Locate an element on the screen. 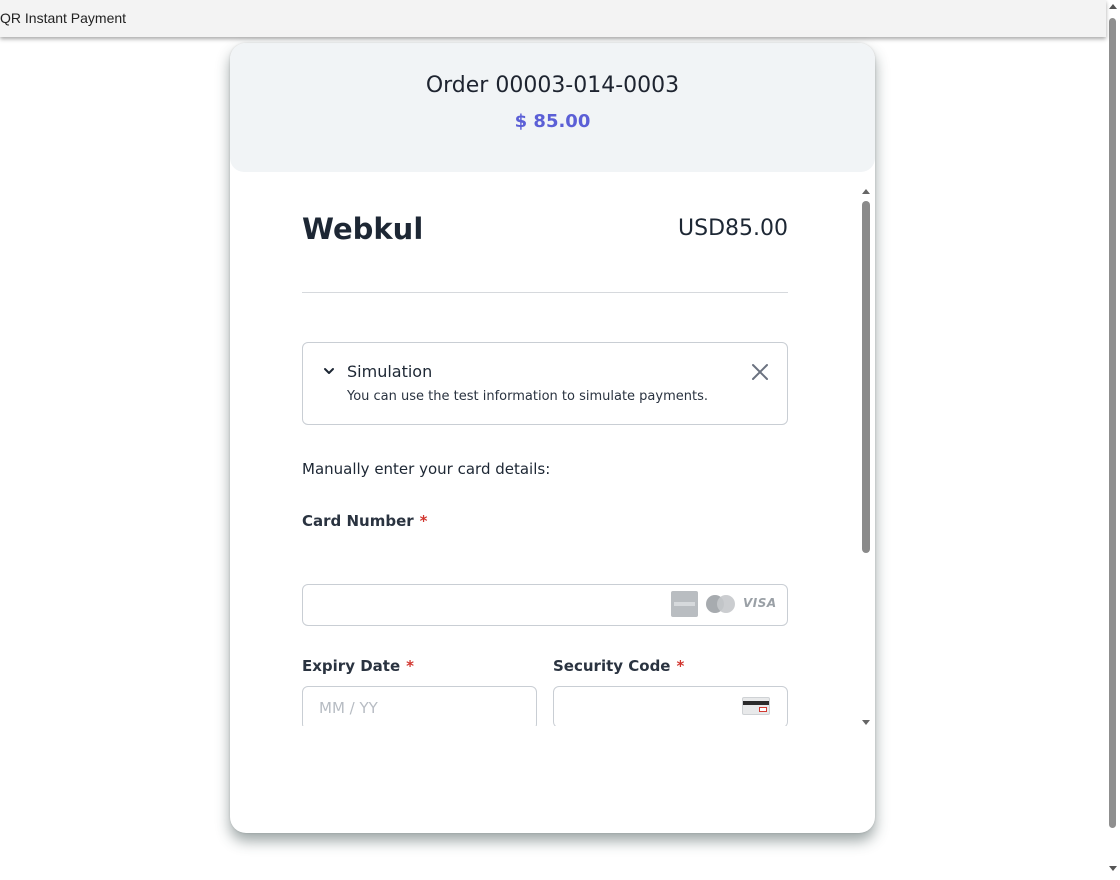 The image size is (1120, 880). amex-icon is located at coordinates (684, 604).